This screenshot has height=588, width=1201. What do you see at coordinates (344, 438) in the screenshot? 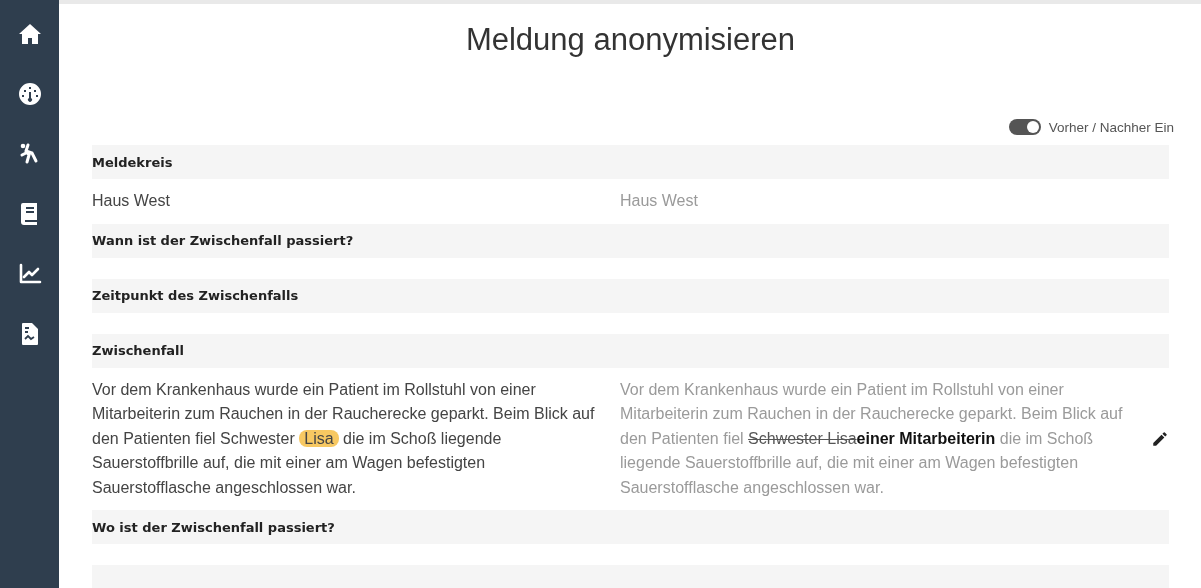
I see `original-text: Vor dem Krankenhaus wurde ein Patient im Rollstuhl von einer Mitarbeiterin zum Rauchen in der Raucherecke geparkt. Beim Blick auf den Patienten fiel Schwester Lisa die im Schoß liegende Sauerstoffbrille auf, die mit einer am Wagen befestigten Sauerstofflasche angeschlossen war.` at bounding box center [344, 438].